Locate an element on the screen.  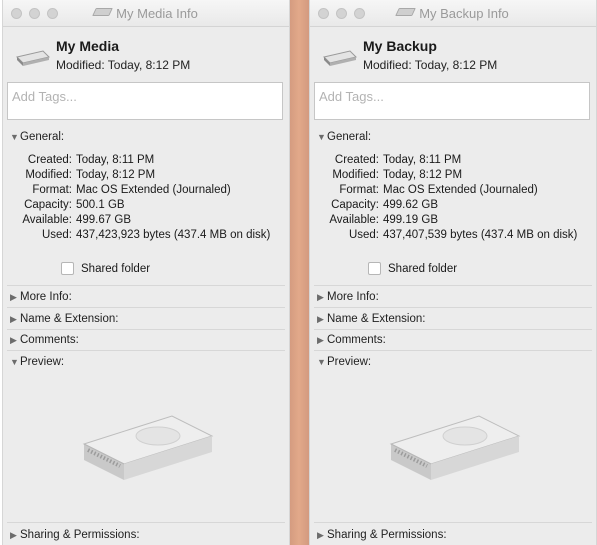
detail-value: 499.62 GB is located at coordinates (410, 205).